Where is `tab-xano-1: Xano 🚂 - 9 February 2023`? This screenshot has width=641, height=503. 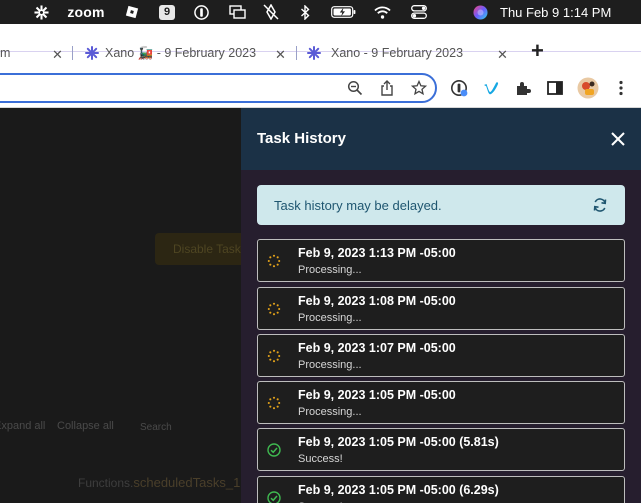 tab-xano-1: Xano 🚂 - 9 February 2023 is located at coordinates (170, 53).